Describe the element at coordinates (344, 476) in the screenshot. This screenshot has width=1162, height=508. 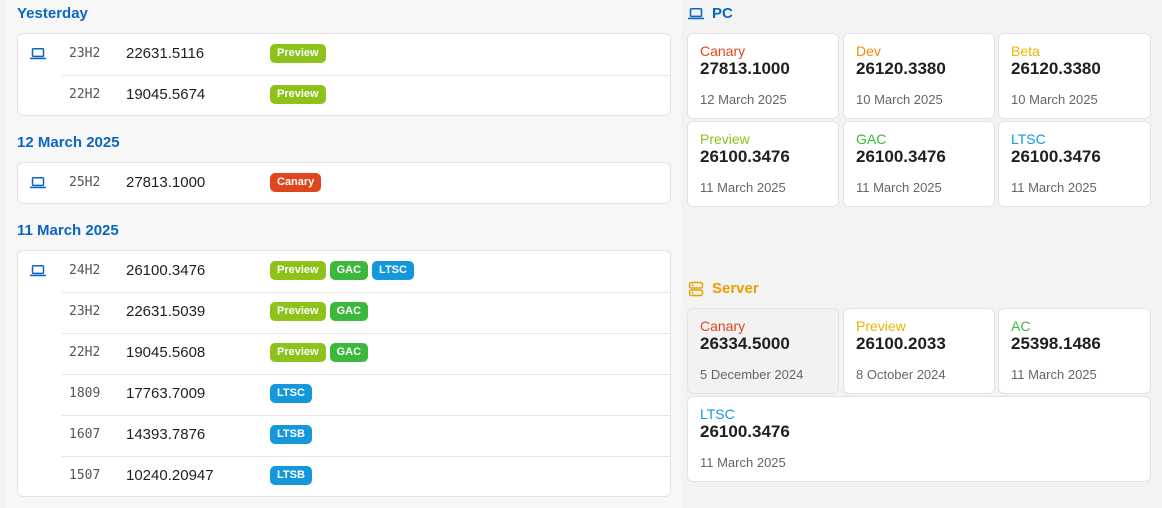
I see `build-row: 1507 10240.20947 LTSB` at that location.